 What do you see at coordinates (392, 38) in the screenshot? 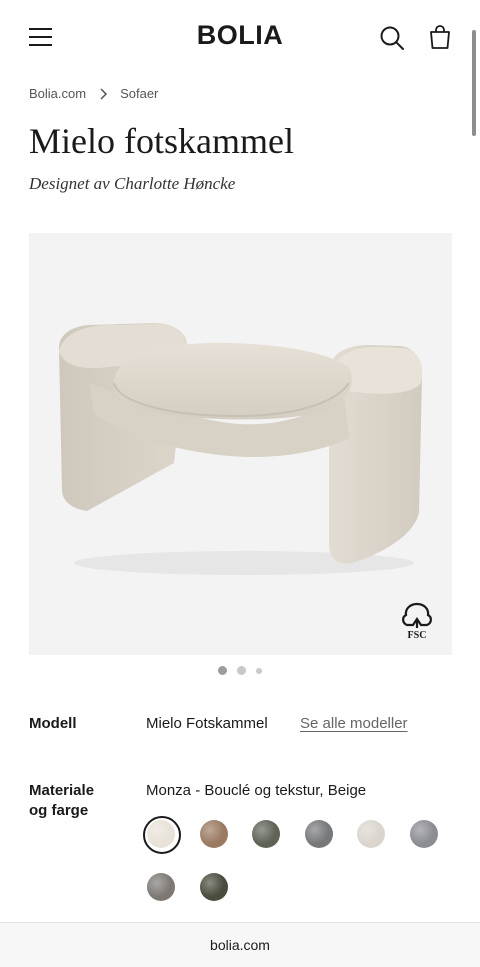
I see `search-icon` at bounding box center [392, 38].